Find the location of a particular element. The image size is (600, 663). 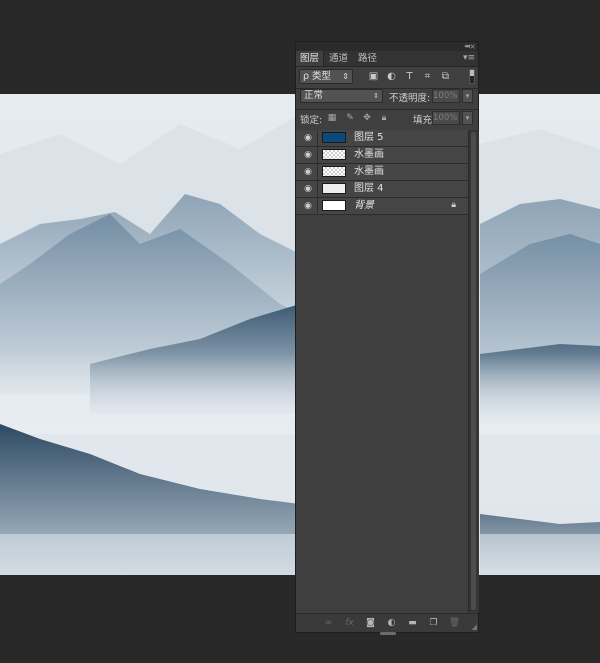

lock-all-icon: 🔒︎ is located at coordinates (384, 118).